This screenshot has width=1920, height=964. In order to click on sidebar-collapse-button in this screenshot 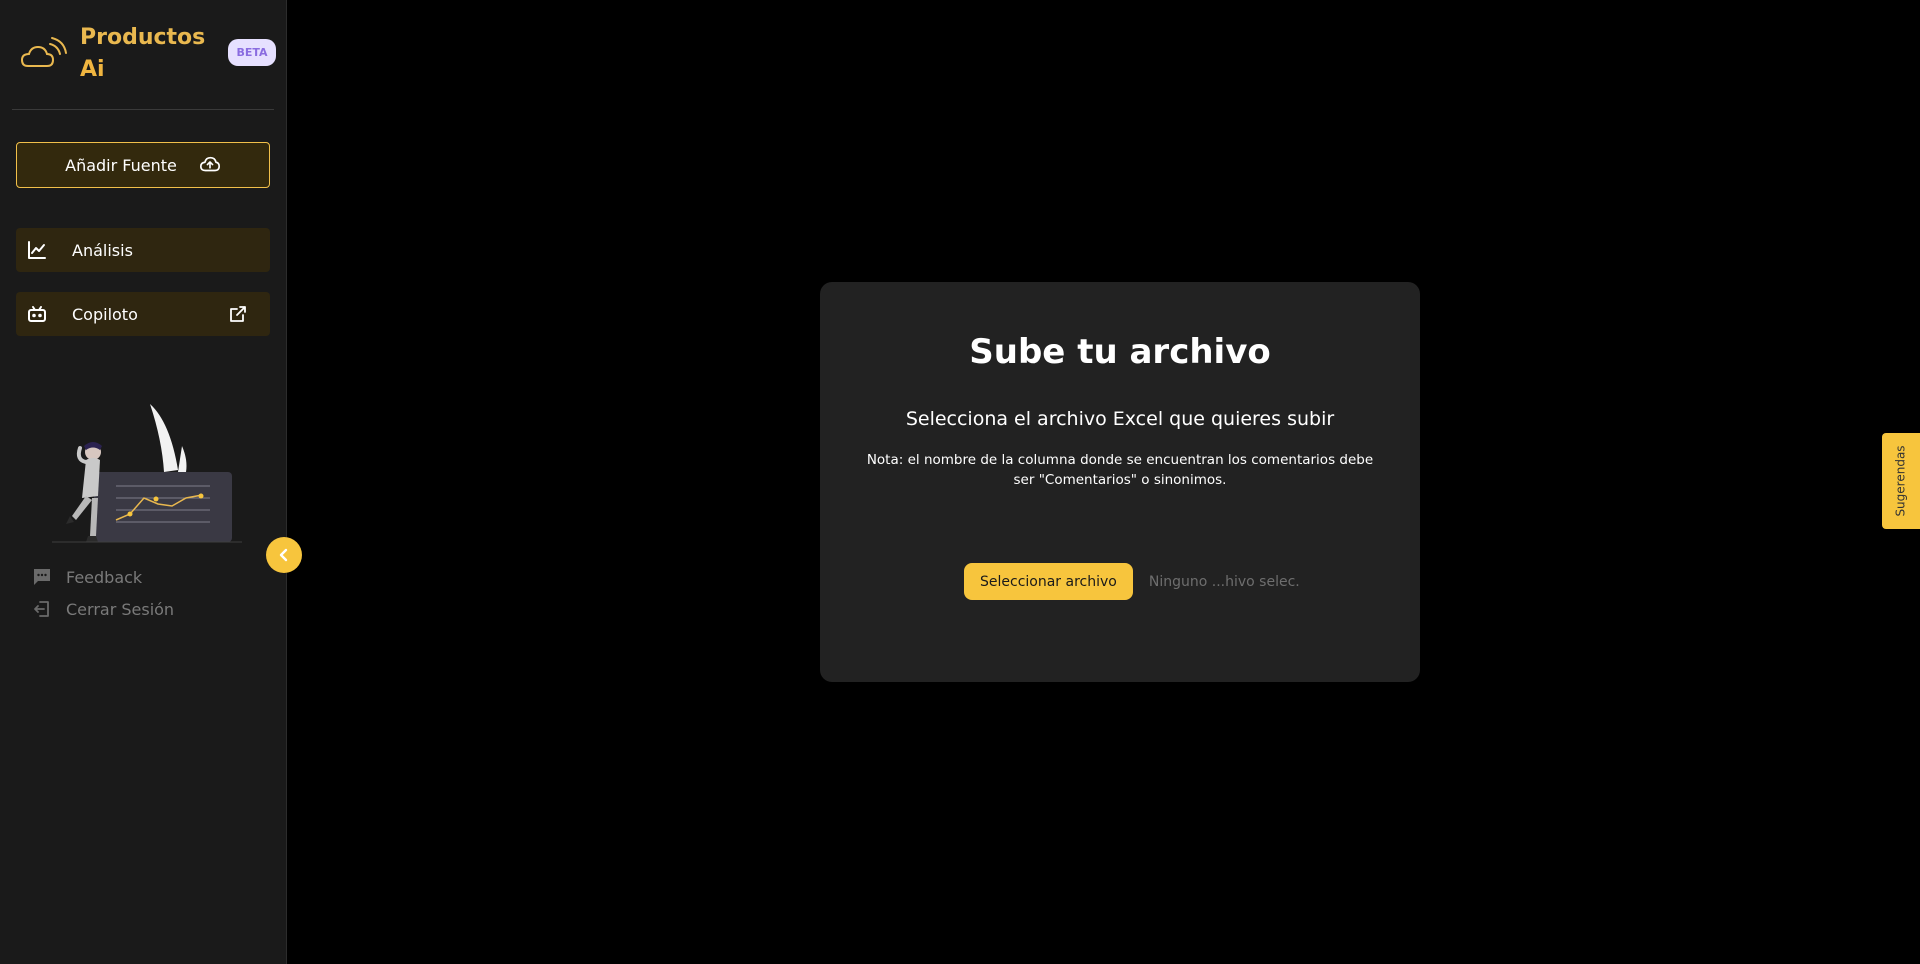, I will do `click(284, 555)`.